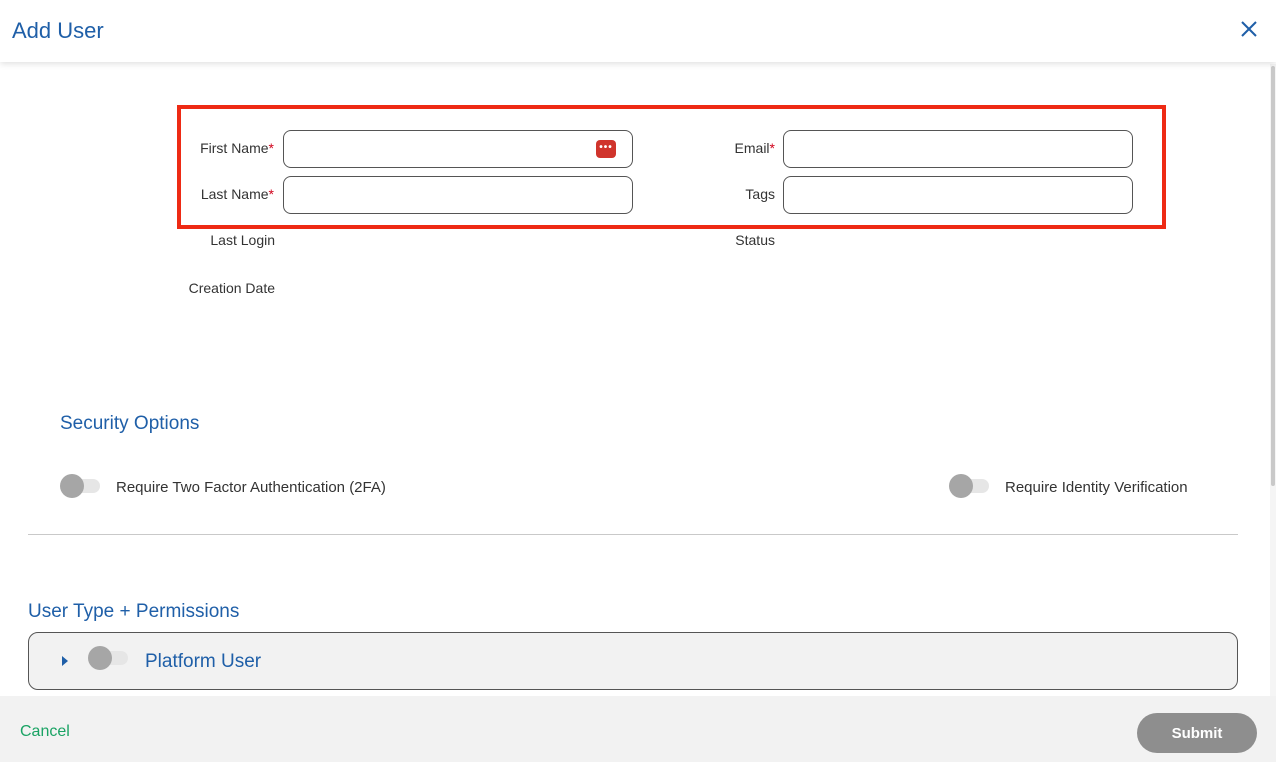 The height and width of the screenshot is (762, 1276). I want to click on email-input, so click(958, 149).